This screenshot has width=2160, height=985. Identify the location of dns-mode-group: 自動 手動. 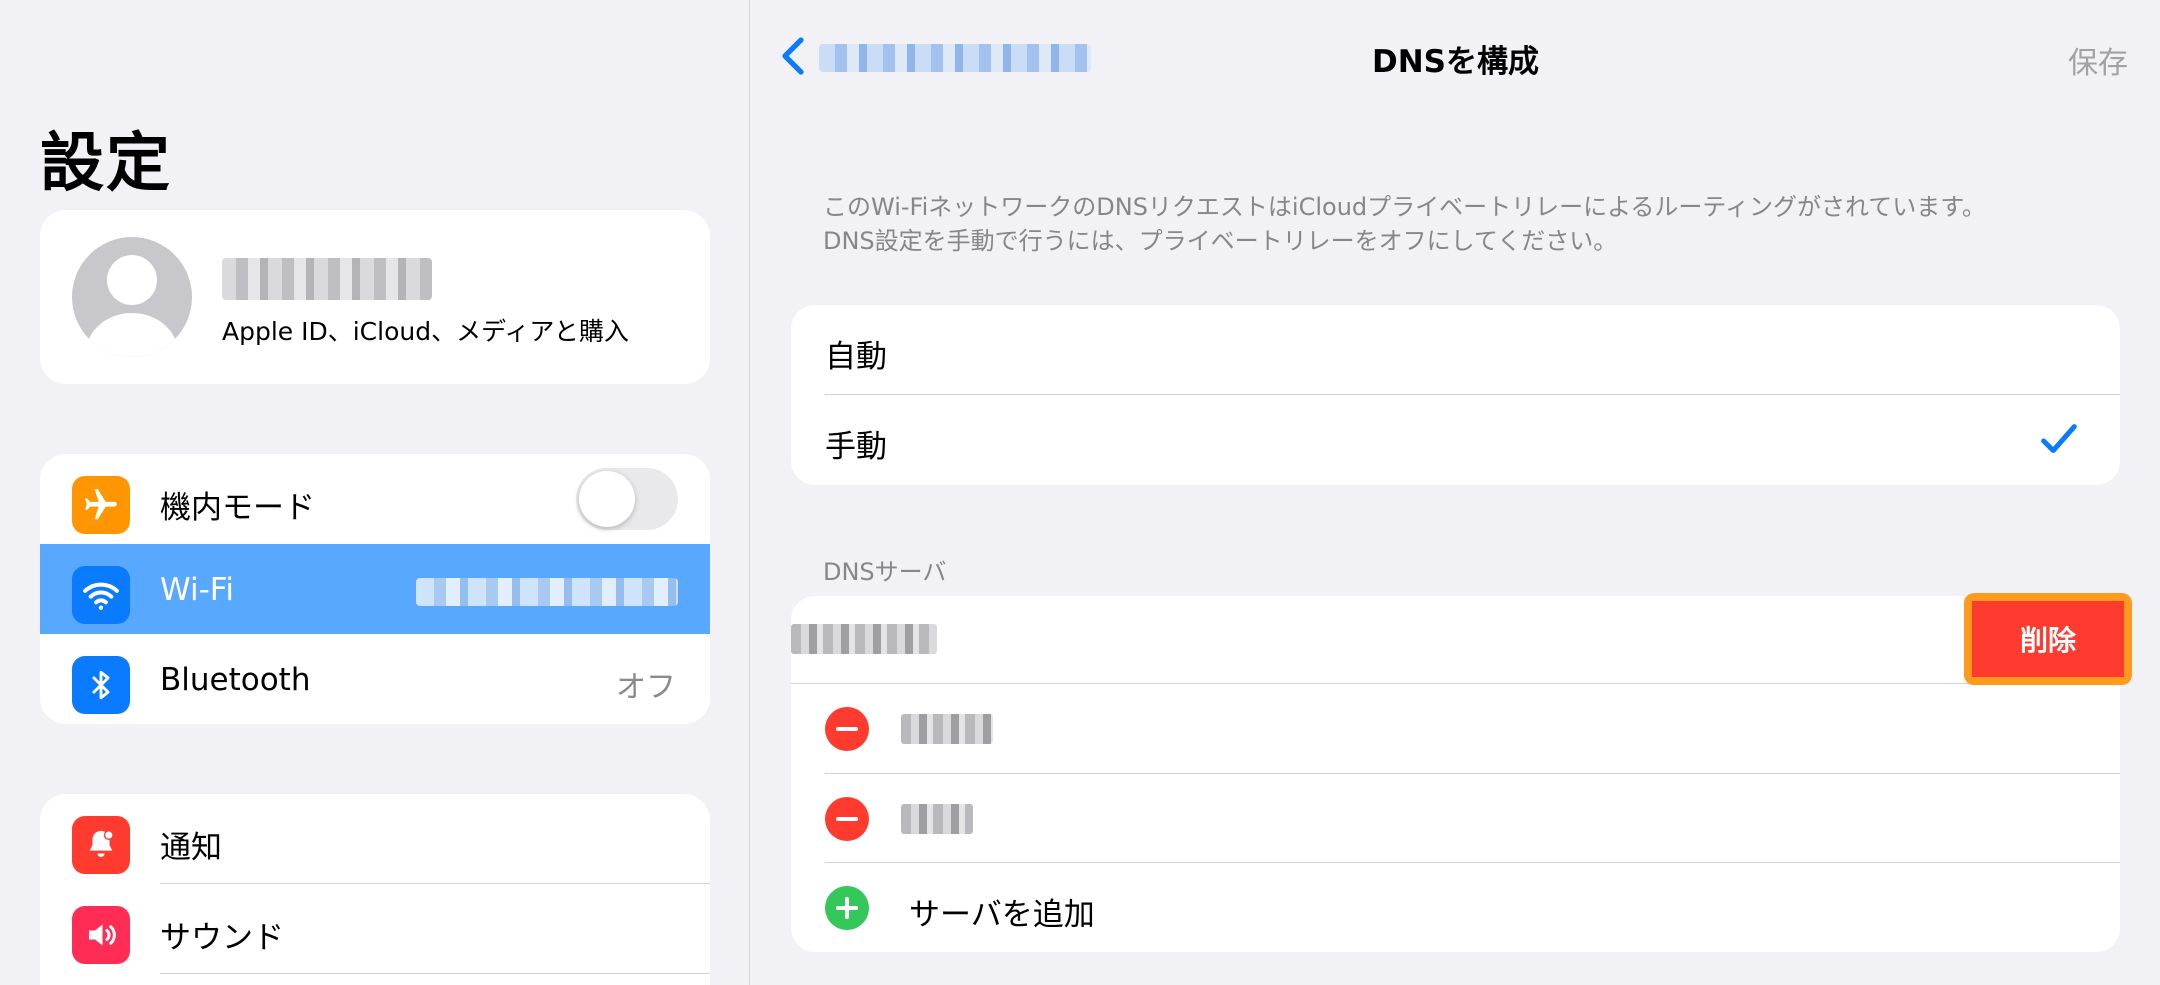
(1455, 395).